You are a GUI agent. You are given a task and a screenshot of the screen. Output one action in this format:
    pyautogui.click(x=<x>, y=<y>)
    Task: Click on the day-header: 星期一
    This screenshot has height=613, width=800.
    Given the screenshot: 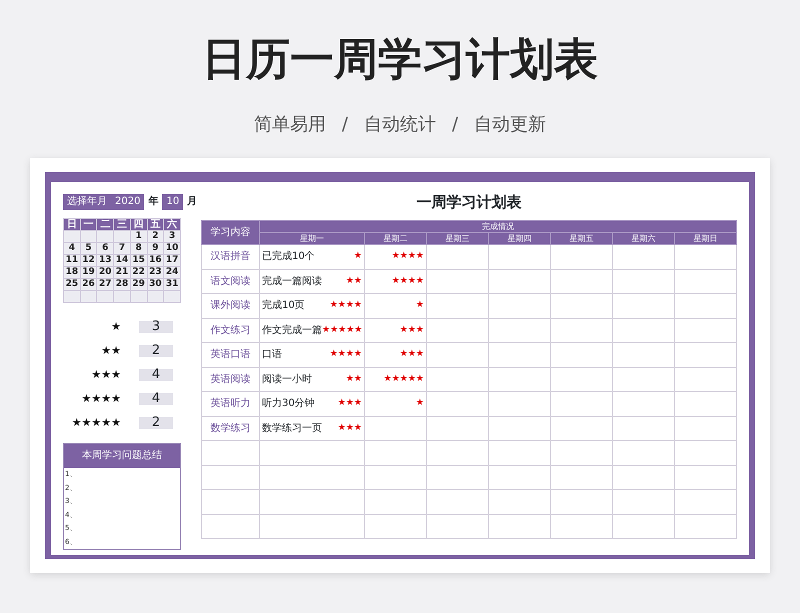 What is the action you would take?
    pyautogui.click(x=312, y=238)
    